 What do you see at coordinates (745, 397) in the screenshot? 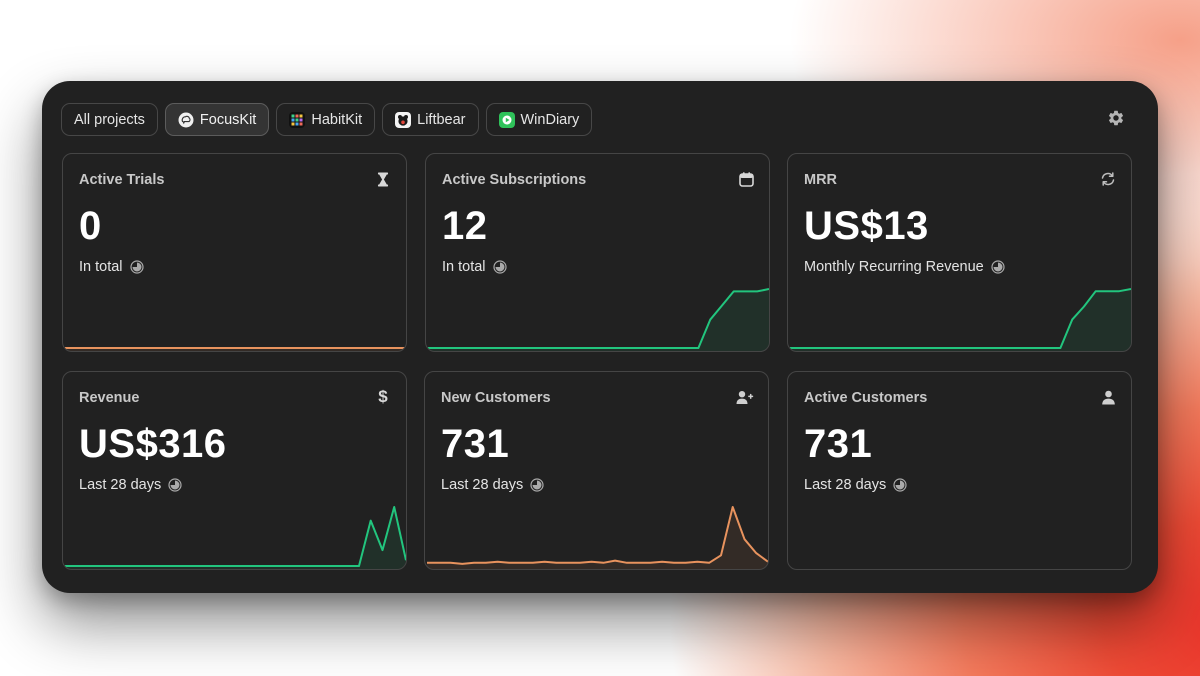
I see `add-user-icon` at bounding box center [745, 397].